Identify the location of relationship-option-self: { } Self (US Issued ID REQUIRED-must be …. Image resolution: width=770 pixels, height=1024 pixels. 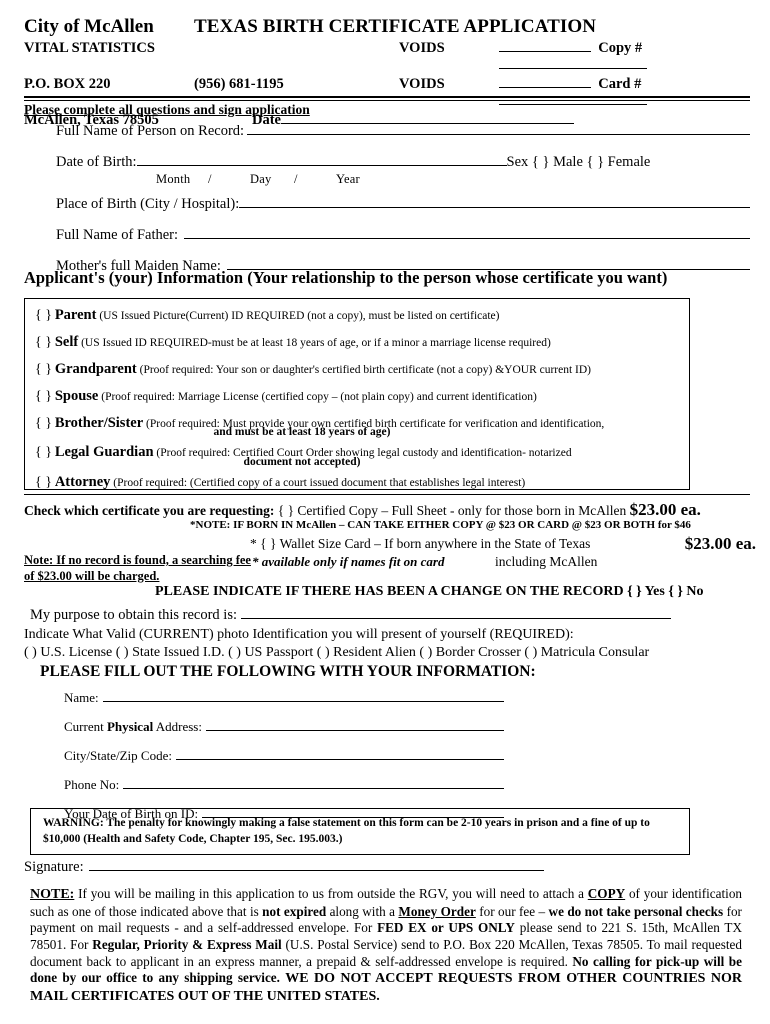
(362, 342).